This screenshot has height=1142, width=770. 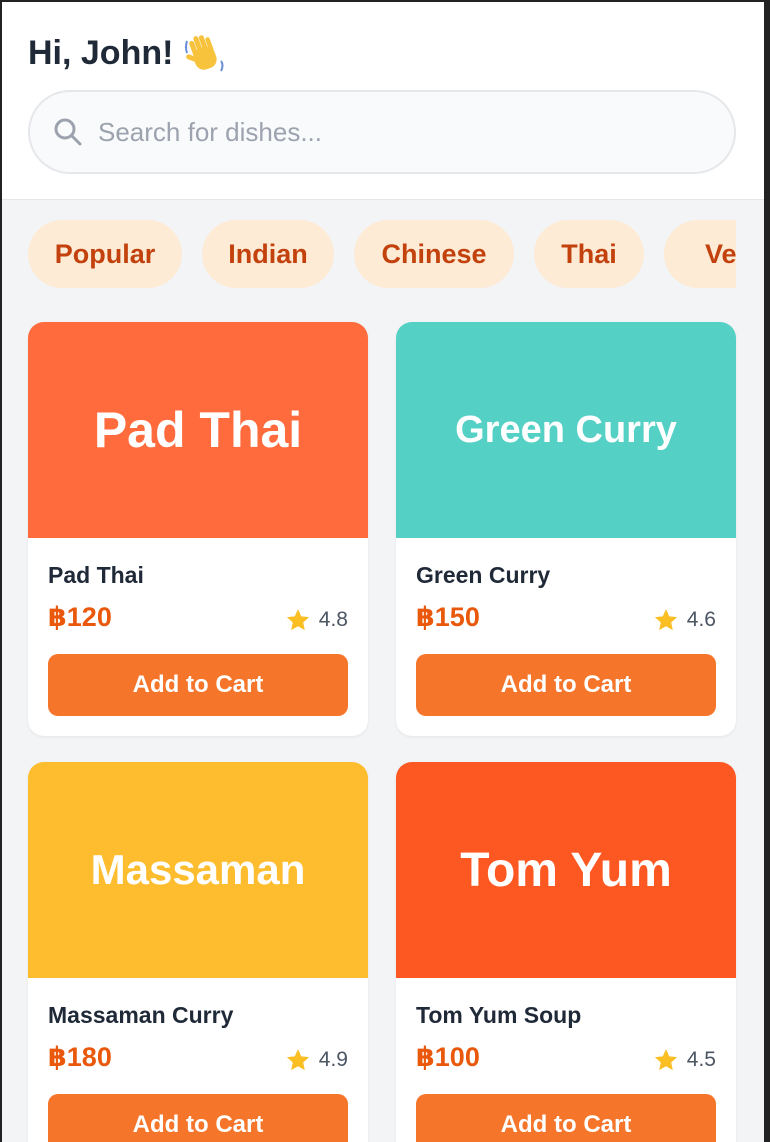 I want to click on dish-price: ฿150, so click(x=448, y=617).